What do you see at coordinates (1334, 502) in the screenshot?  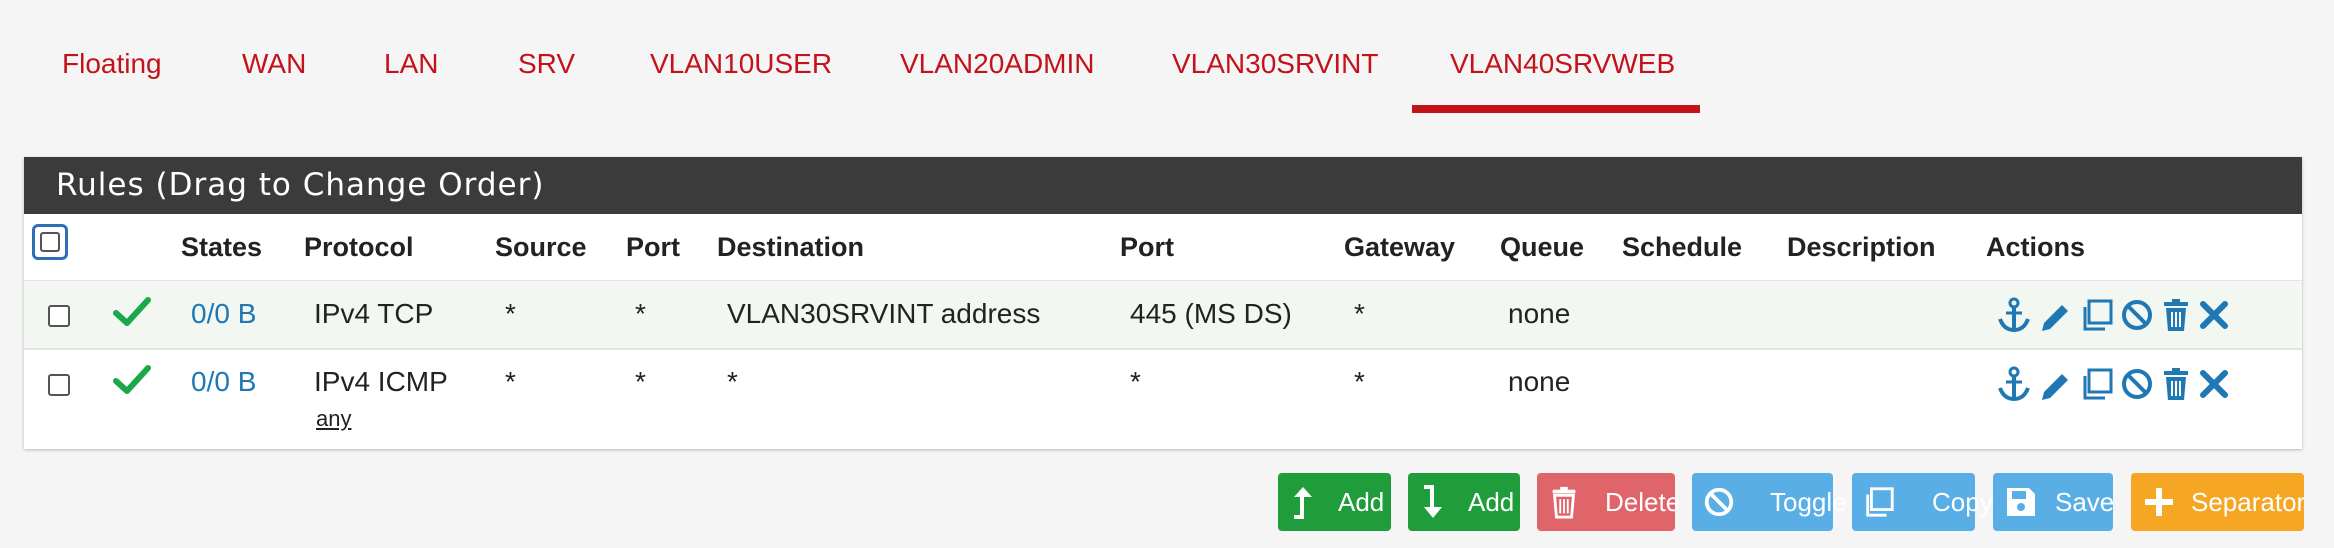 I see `add-top-button: Add` at bounding box center [1334, 502].